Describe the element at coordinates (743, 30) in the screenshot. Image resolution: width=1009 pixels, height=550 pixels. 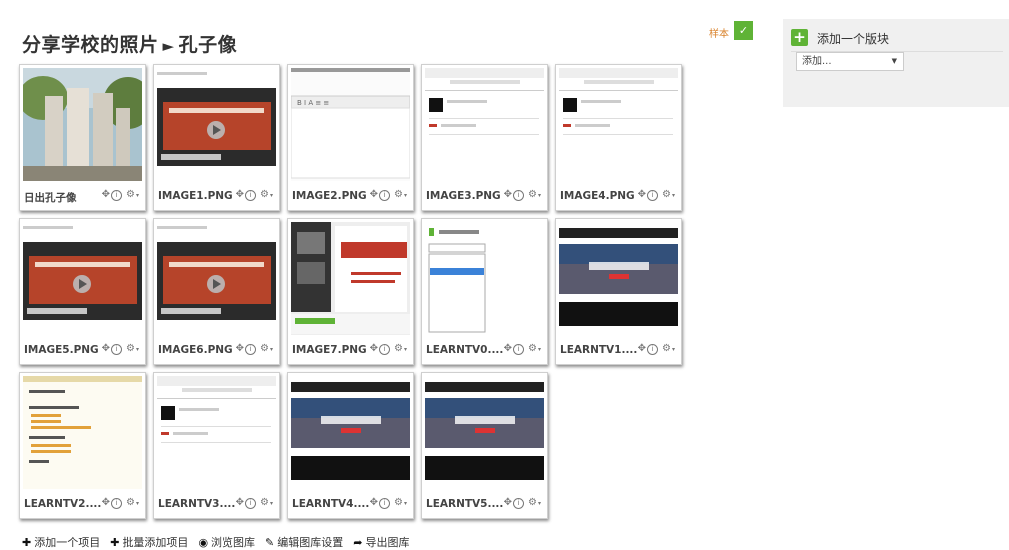
I see `check-icon: ✓` at that location.